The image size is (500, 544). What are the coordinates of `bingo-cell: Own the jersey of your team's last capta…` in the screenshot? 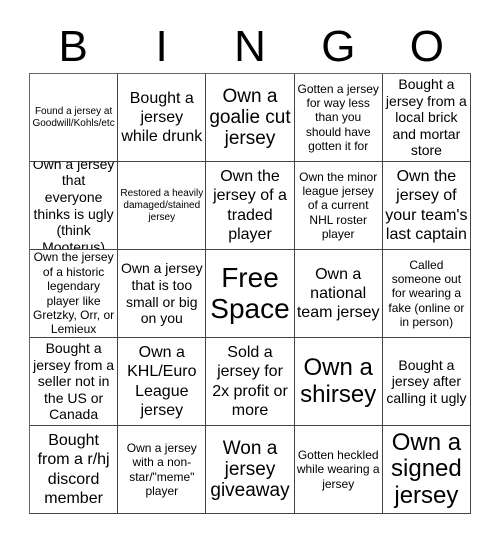 It's located at (426, 206).